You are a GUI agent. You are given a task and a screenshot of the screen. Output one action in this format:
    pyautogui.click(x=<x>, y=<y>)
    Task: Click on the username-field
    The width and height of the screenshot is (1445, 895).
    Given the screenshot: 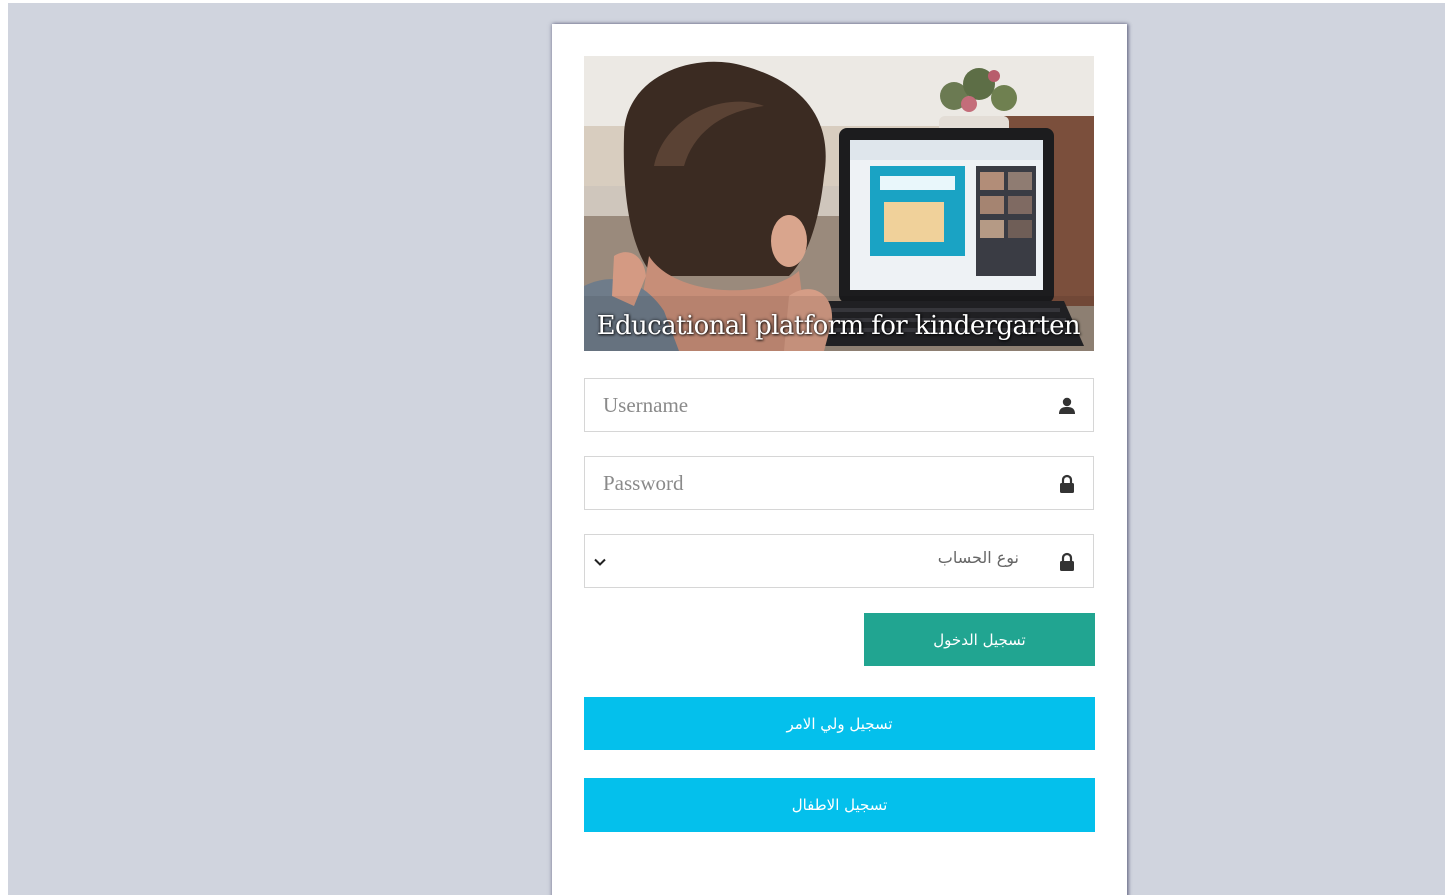 What is the action you would take?
    pyautogui.click(x=839, y=405)
    